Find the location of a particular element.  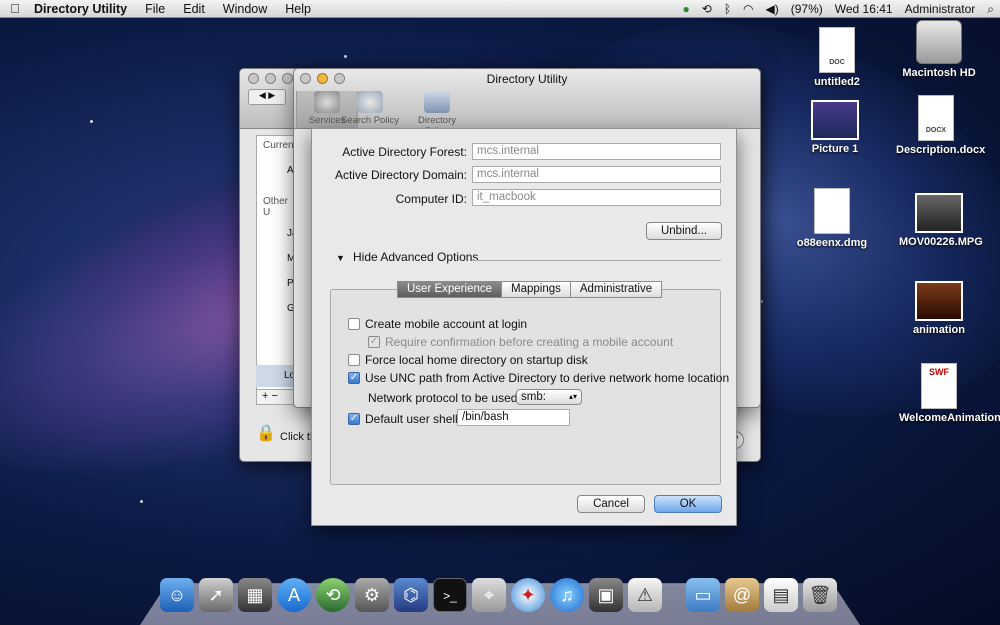

desktop-icon-label: animation is located at coordinates (939, 330).